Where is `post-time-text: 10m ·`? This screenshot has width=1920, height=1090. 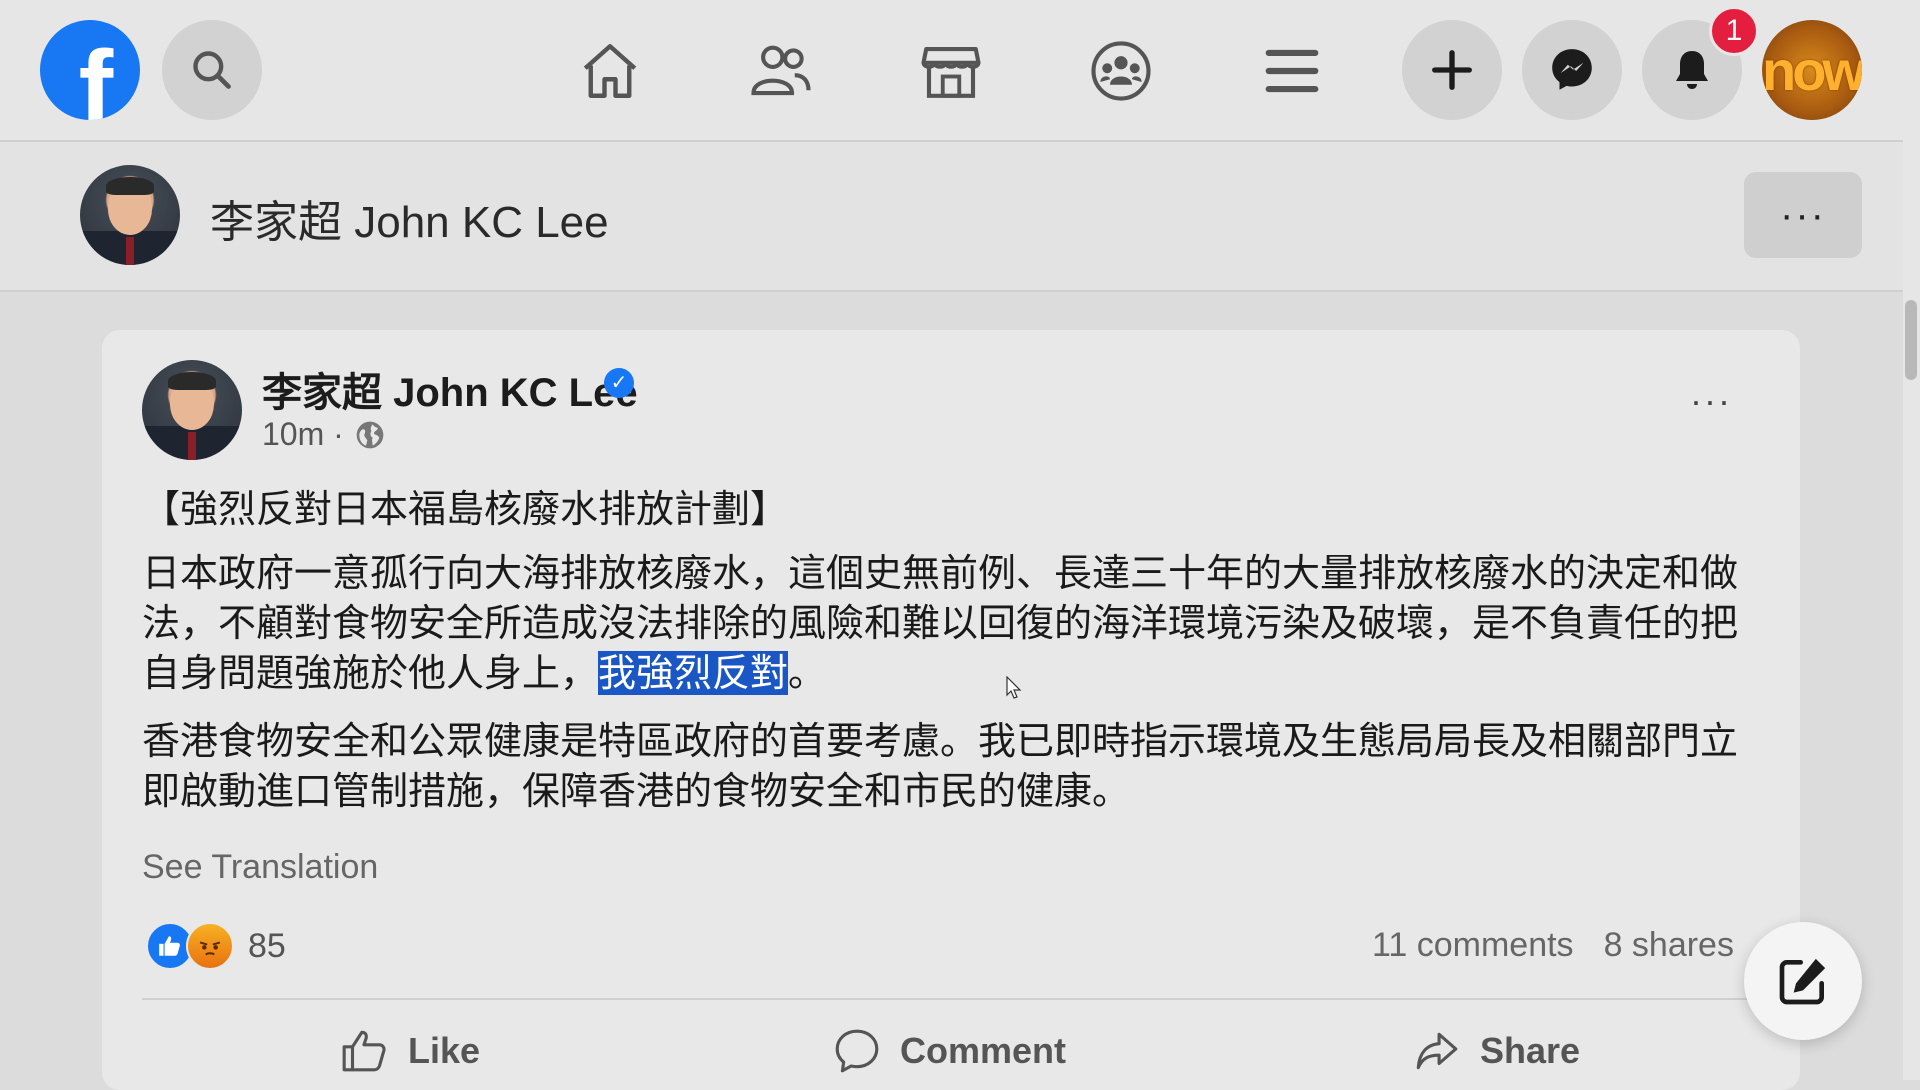 post-time-text: 10m · is located at coordinates (303, 434).